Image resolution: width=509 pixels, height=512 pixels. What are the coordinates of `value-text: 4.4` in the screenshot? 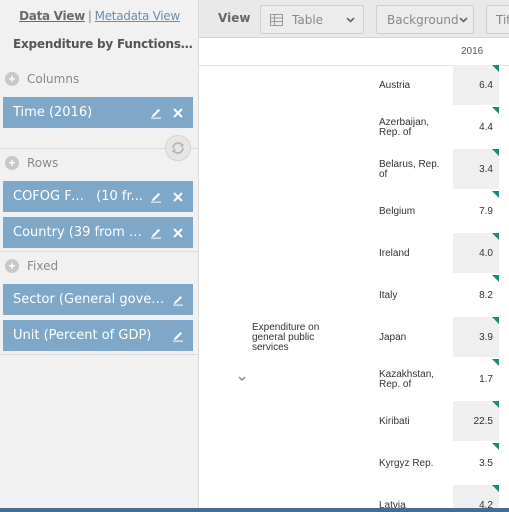 It's located at (486, 127).